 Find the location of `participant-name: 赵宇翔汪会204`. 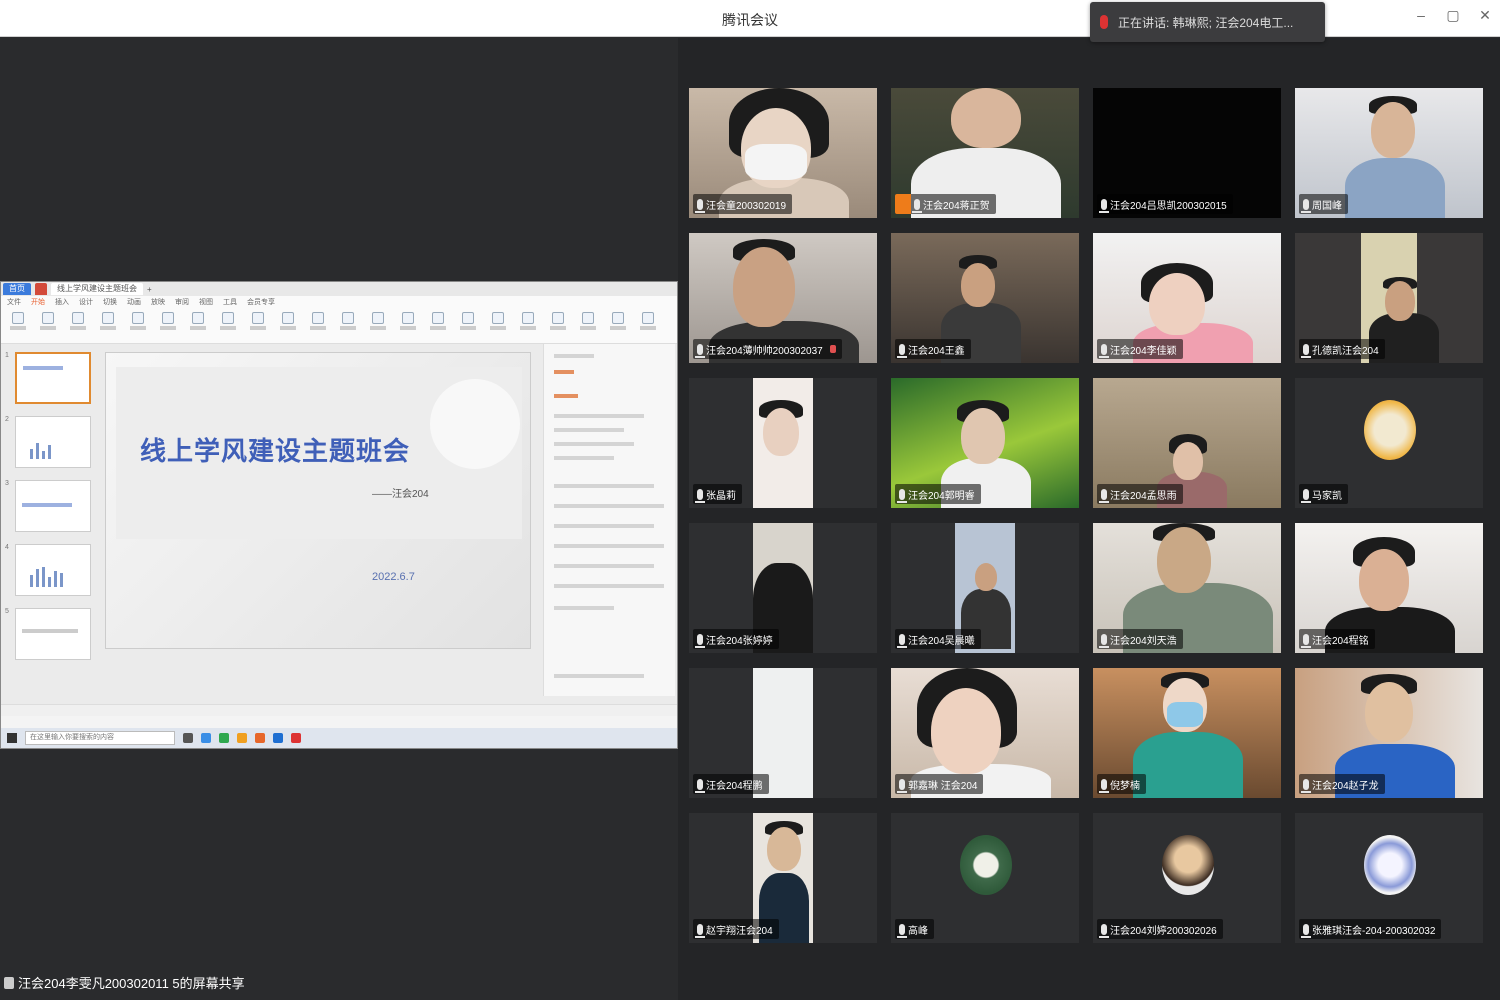

participant-name: 赵宇翔汪会204 is located at coordinates (739, 931).